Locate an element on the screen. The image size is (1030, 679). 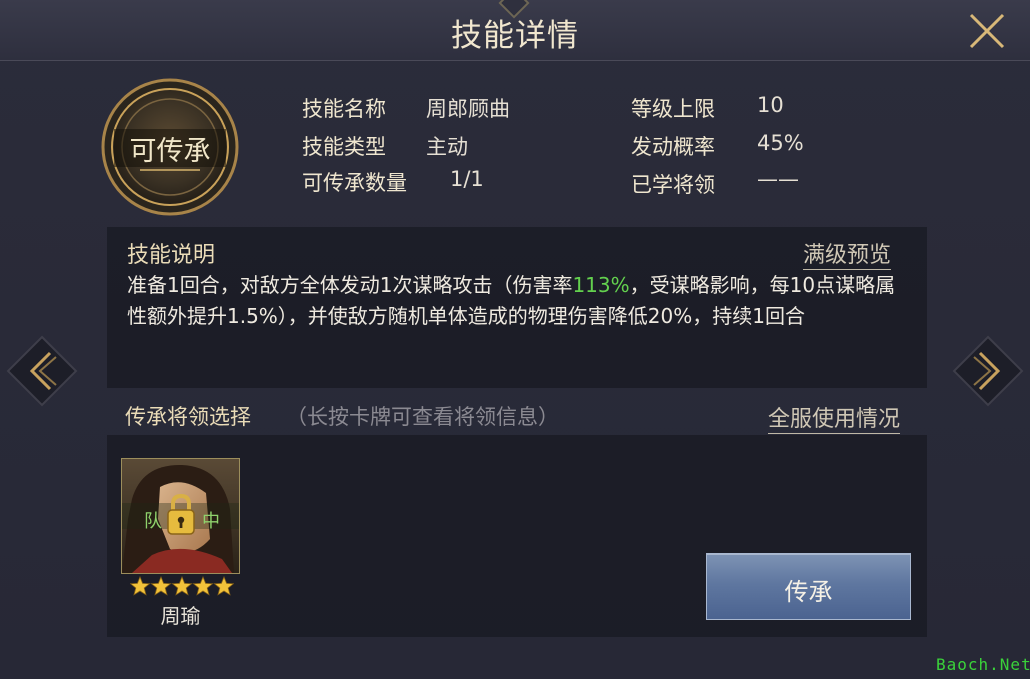
badge-label: 可传承 is located at coordinates (170, 151).